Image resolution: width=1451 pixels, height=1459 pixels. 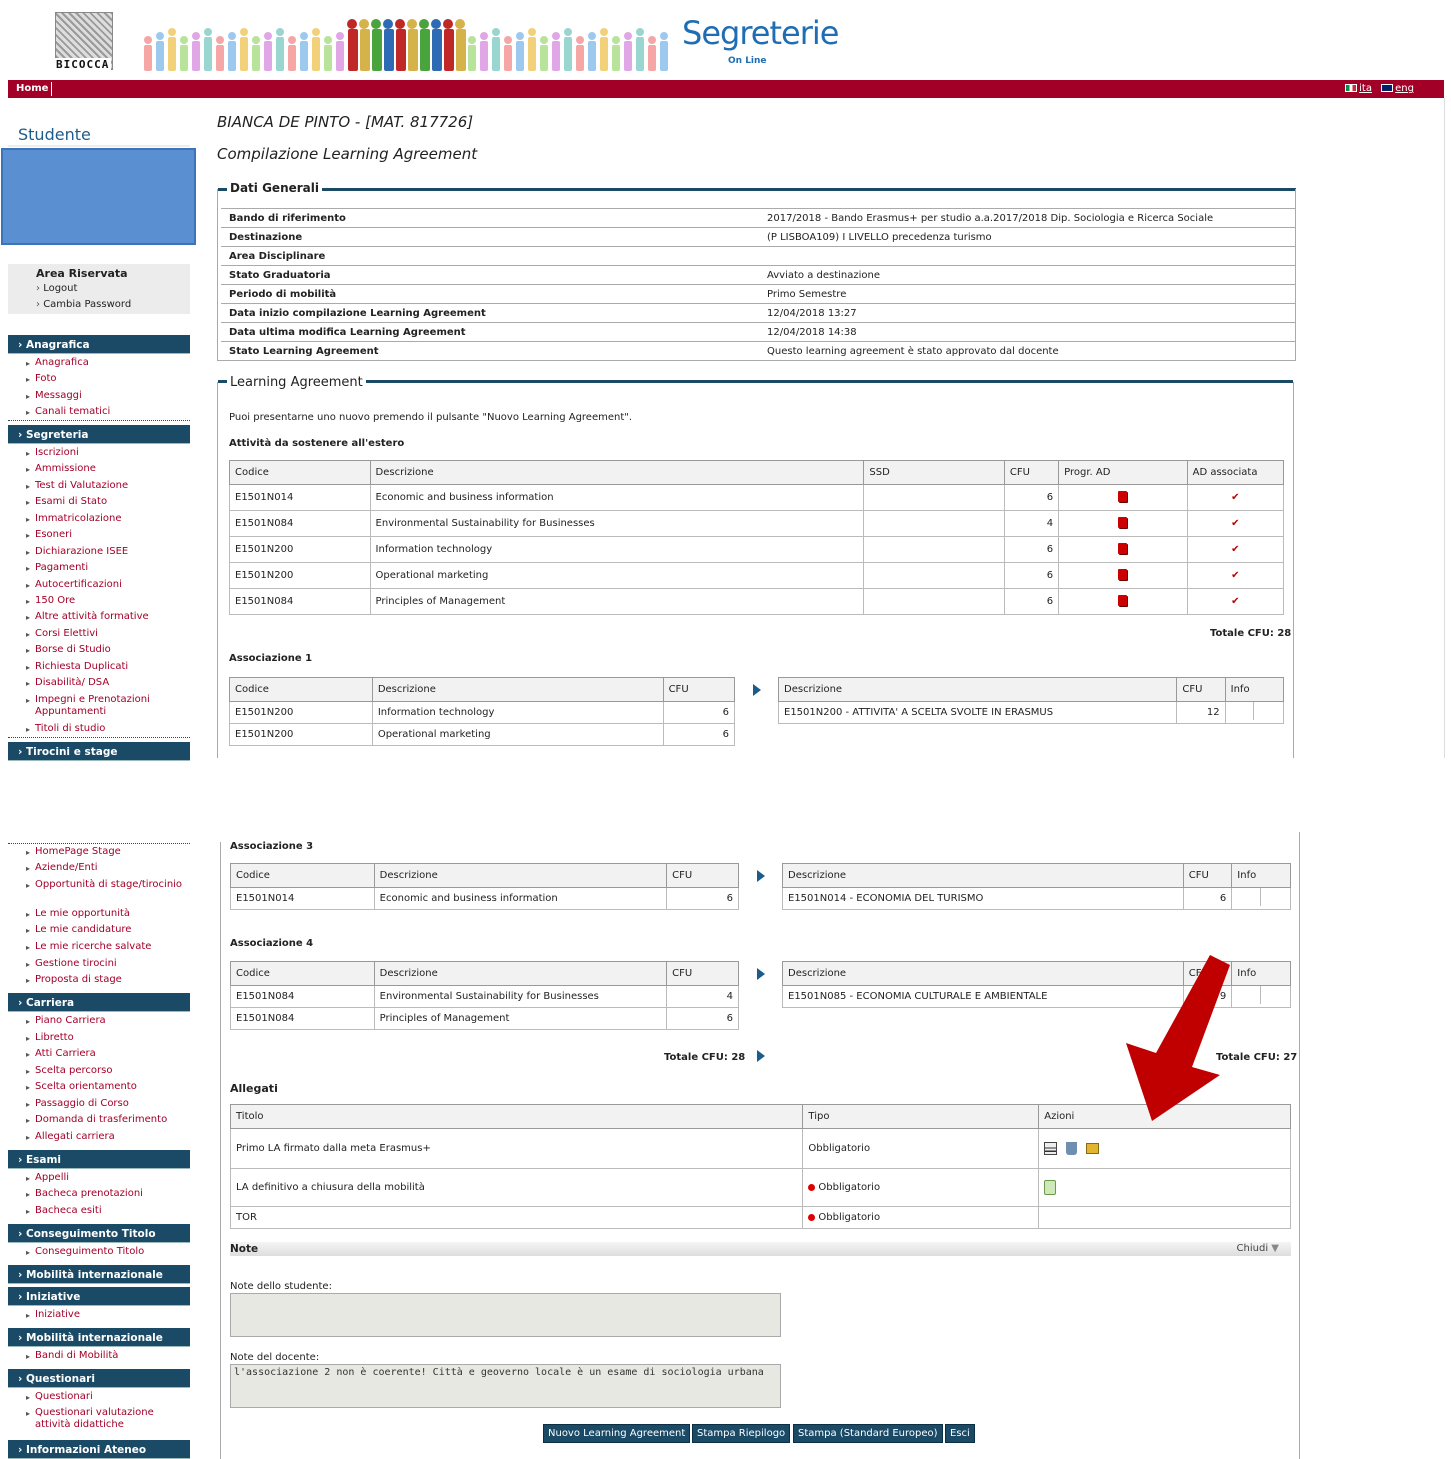 What do you see at coordinates (105, 1178) in the screenshot?
I see `sidebar-link: Appelli` at bounding box center [105, 1178].